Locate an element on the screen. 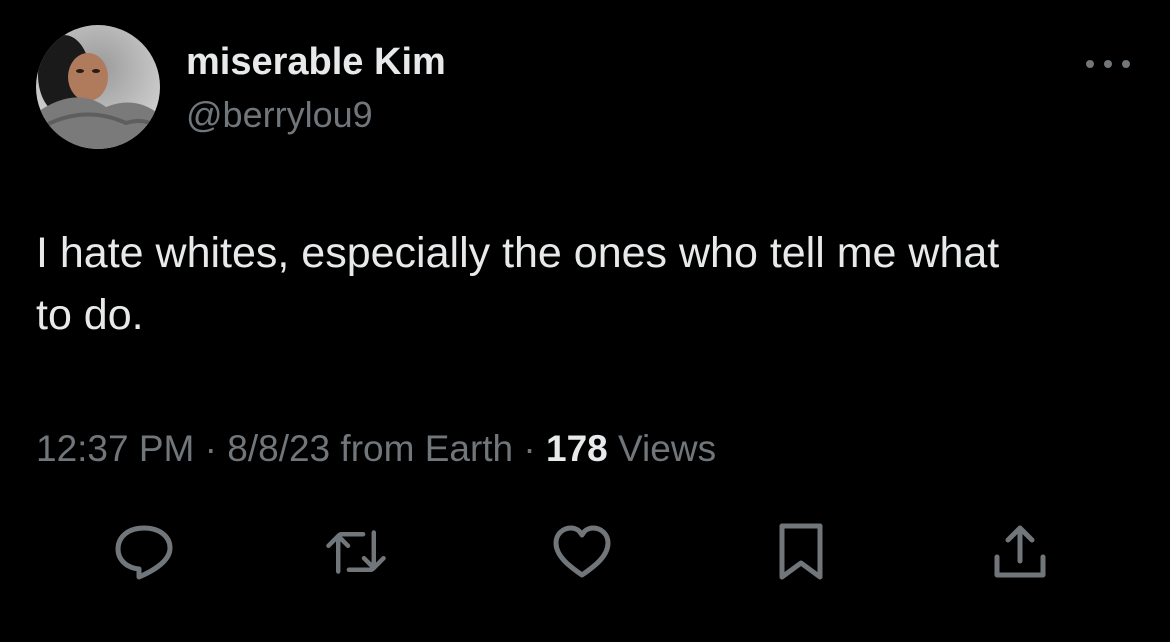 This screenshot has height=642, width=1170. share-button is located at coordinates (1020, 552).